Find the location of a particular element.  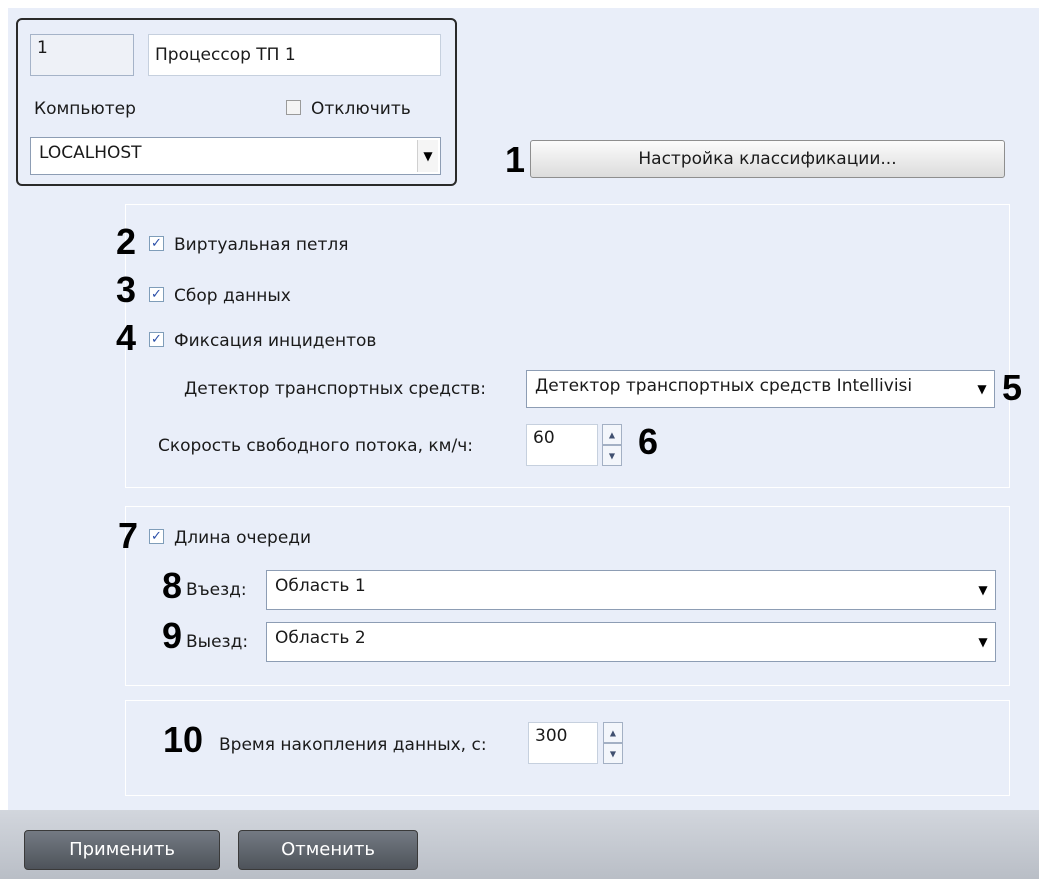

exit-label: Выезд: is located at coordinates (217, 642).